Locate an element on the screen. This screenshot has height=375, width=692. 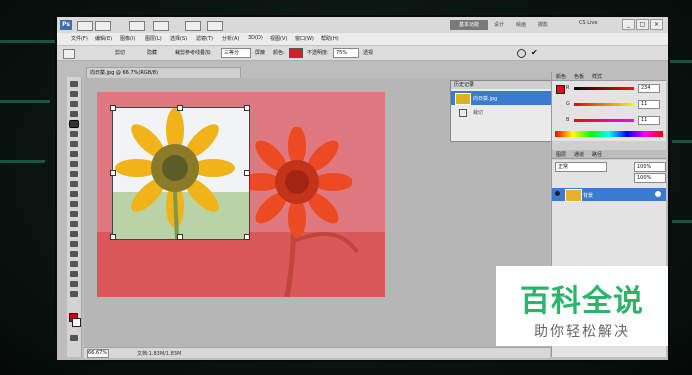
menu-window: 窗口(W) is located at coordinates (304, 38).